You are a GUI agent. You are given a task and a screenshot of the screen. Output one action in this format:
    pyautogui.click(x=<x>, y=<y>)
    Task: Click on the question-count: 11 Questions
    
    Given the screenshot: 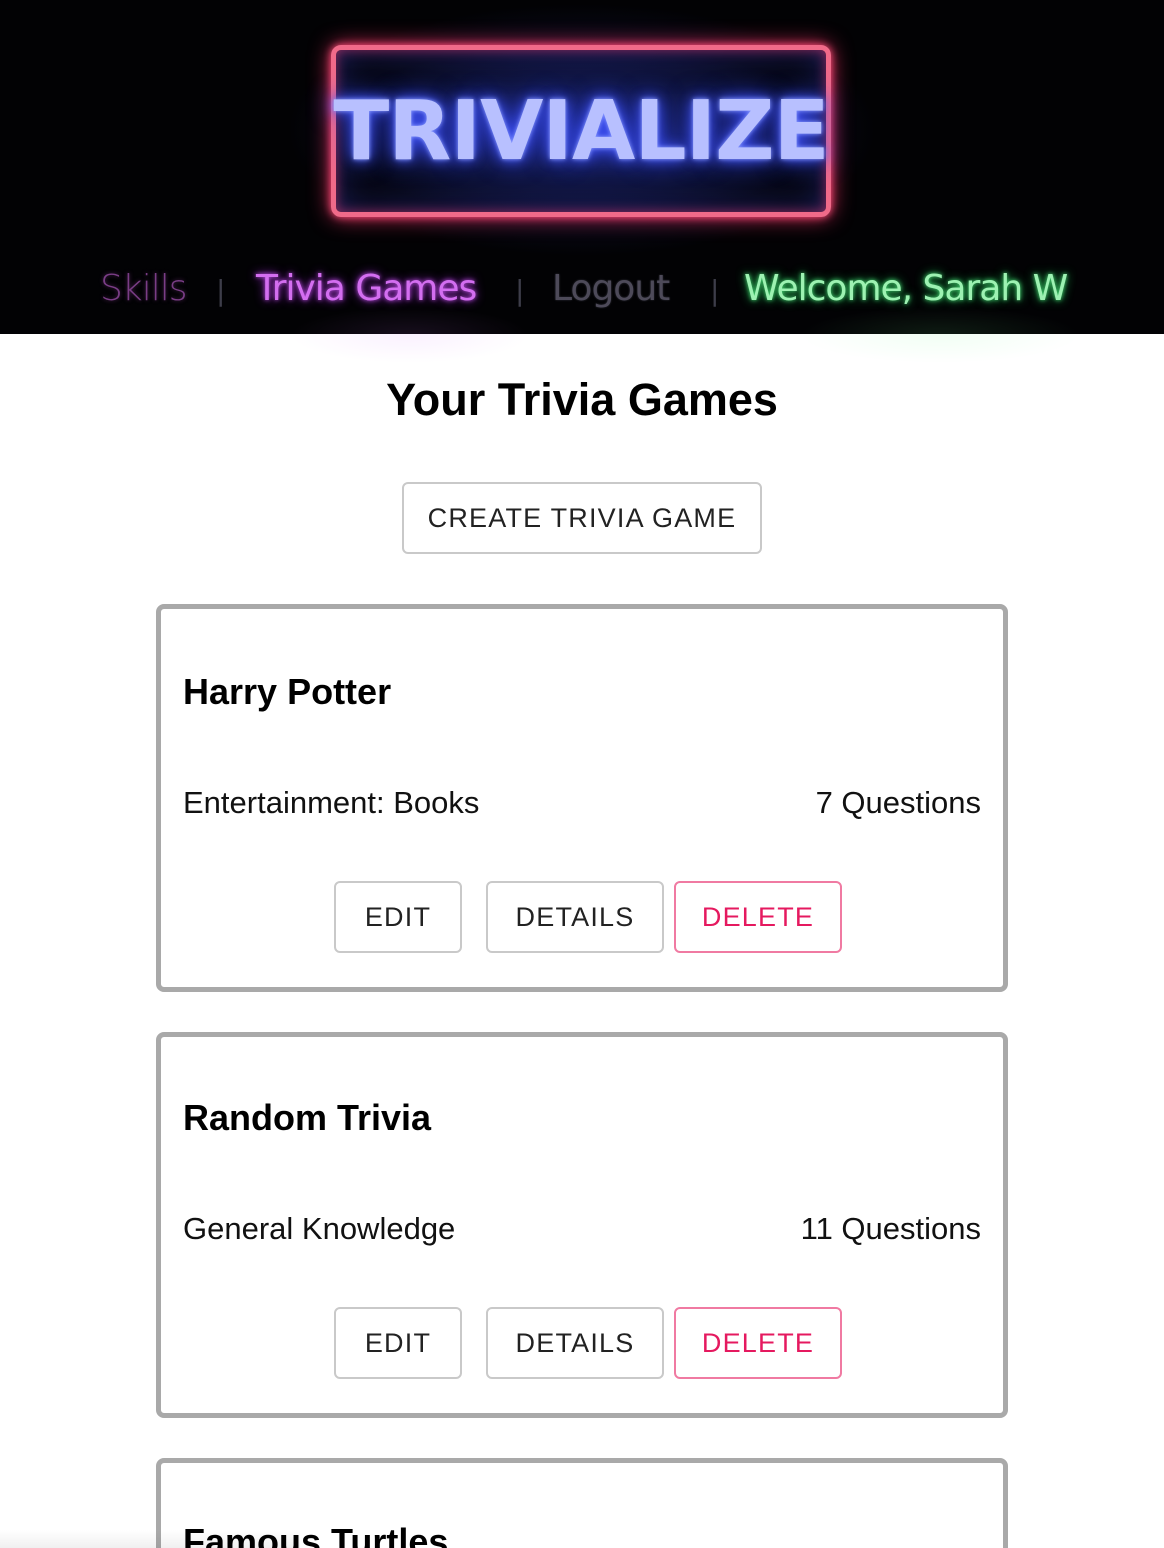 What is the action you would take?
    pyautogui.click(x=890, y=1228)
    